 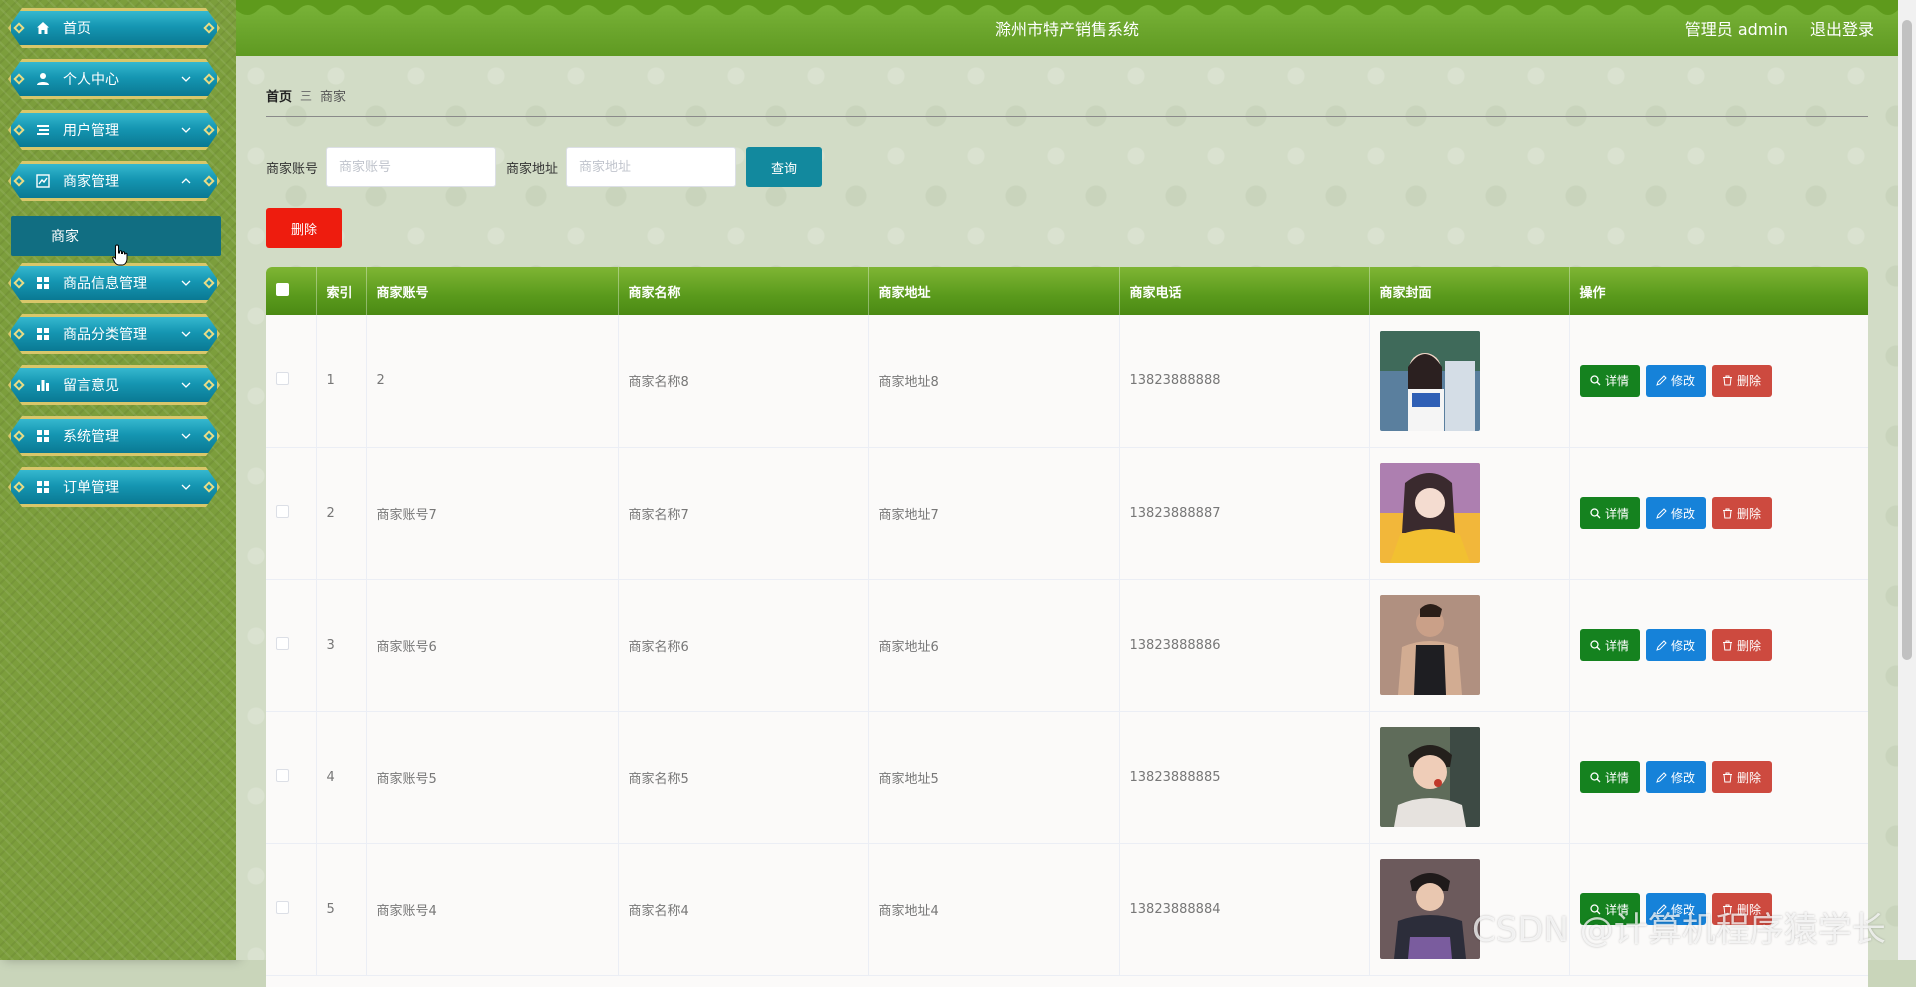 I want to click on sidebar-item-product-category-management: 商品分类管理, so click(x=114, y=334).